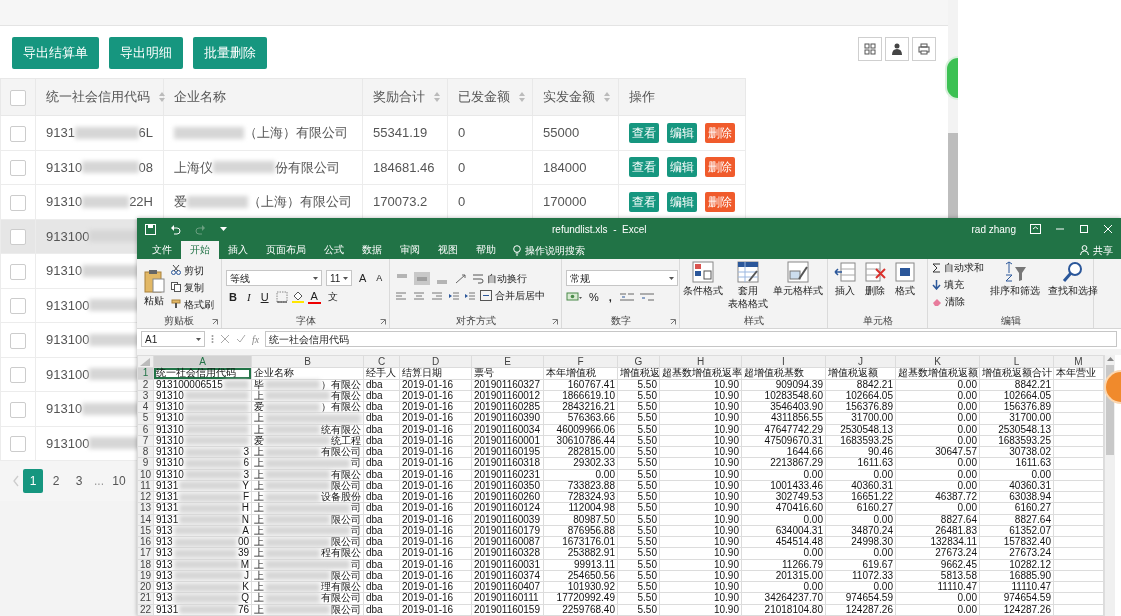 Image resolution: width=1121 pixels, height=616 pixels. Describe the element at coordinates (145, 565) in the screenshot. I see `row-header: 18` at that location.